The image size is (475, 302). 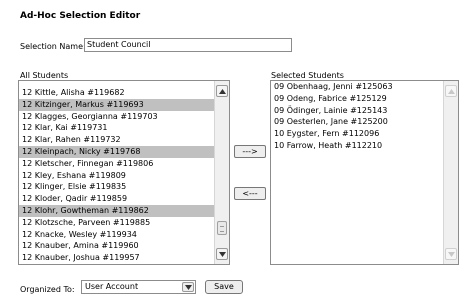 I want to click on list-item: 10 Eygster, Fern #112096, so click(x=357, y=134).